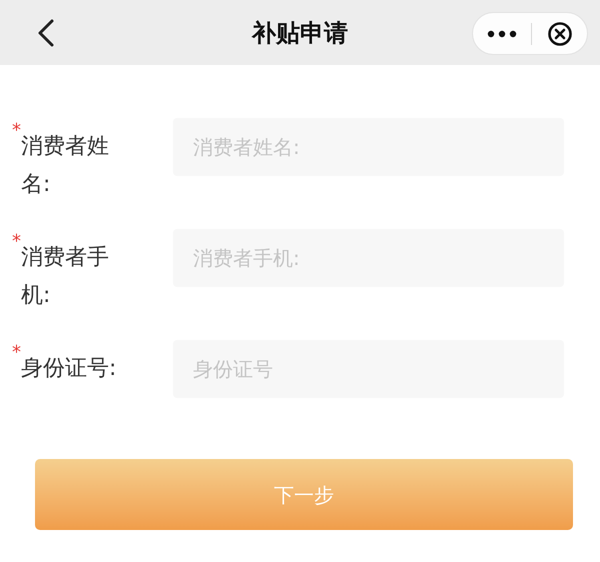  I want to click on next-button: 下一步, so click(304, 494).